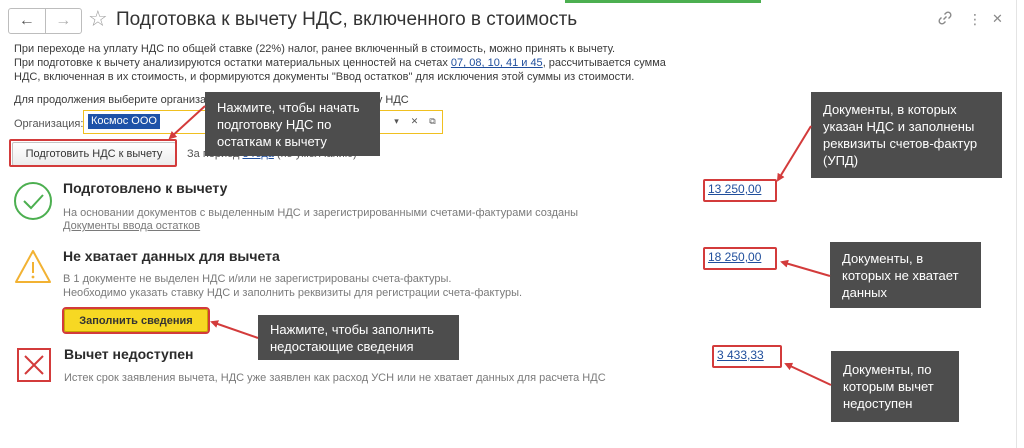  I want to click on arrow-to-prepare-button, so click(187, 122).